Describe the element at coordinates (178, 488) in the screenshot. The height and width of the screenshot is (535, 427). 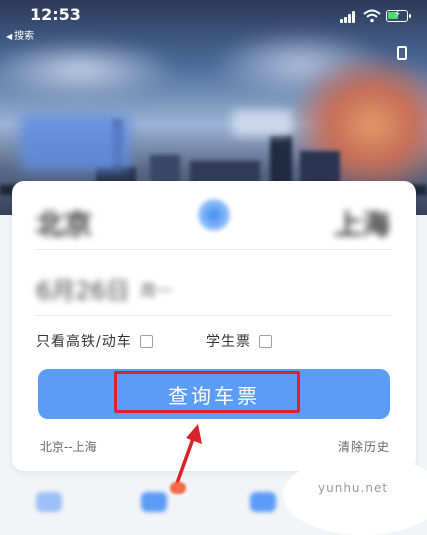
I see `notification-badge` at that location.